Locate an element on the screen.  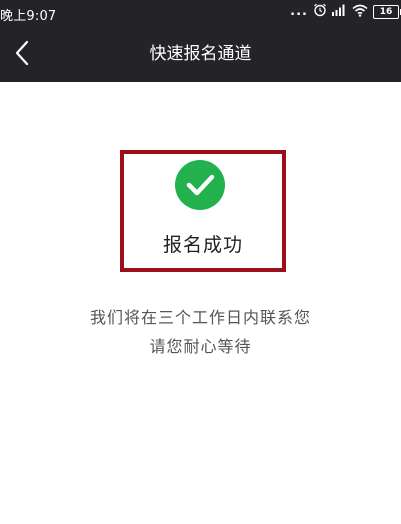
message-line-1: 我们将在三个工作日内联系您 is located at coordinates (200, 317).